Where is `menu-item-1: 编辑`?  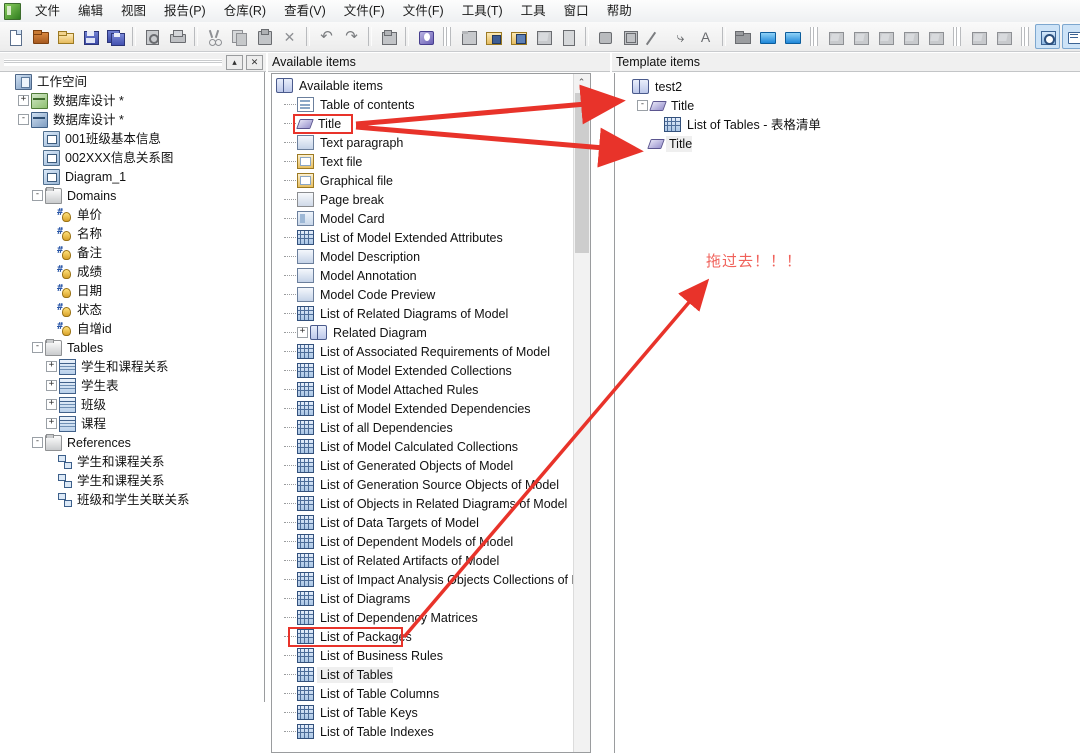
menu-item-1: 编辑 is located at coordinates (90, 11).